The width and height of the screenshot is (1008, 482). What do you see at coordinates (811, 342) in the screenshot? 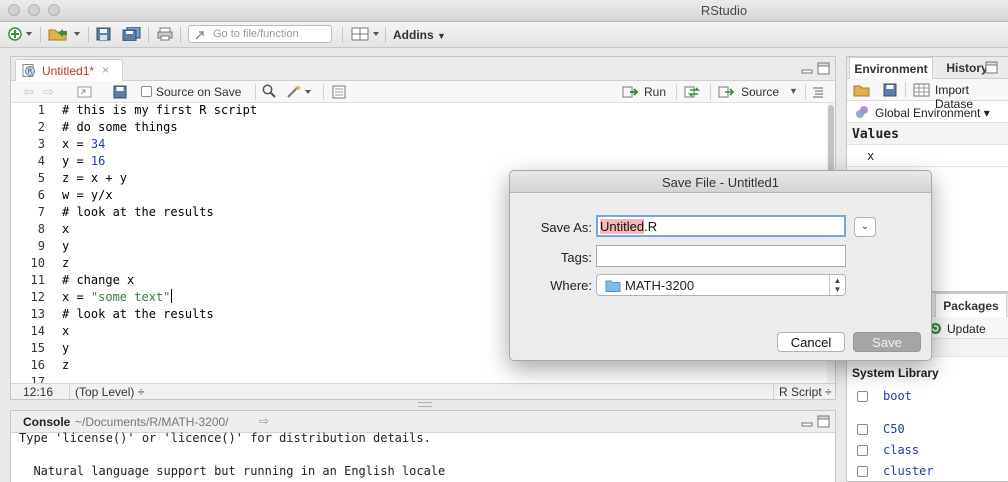
I see `cancel-button: Cancel` at bounding box center [811, 342].